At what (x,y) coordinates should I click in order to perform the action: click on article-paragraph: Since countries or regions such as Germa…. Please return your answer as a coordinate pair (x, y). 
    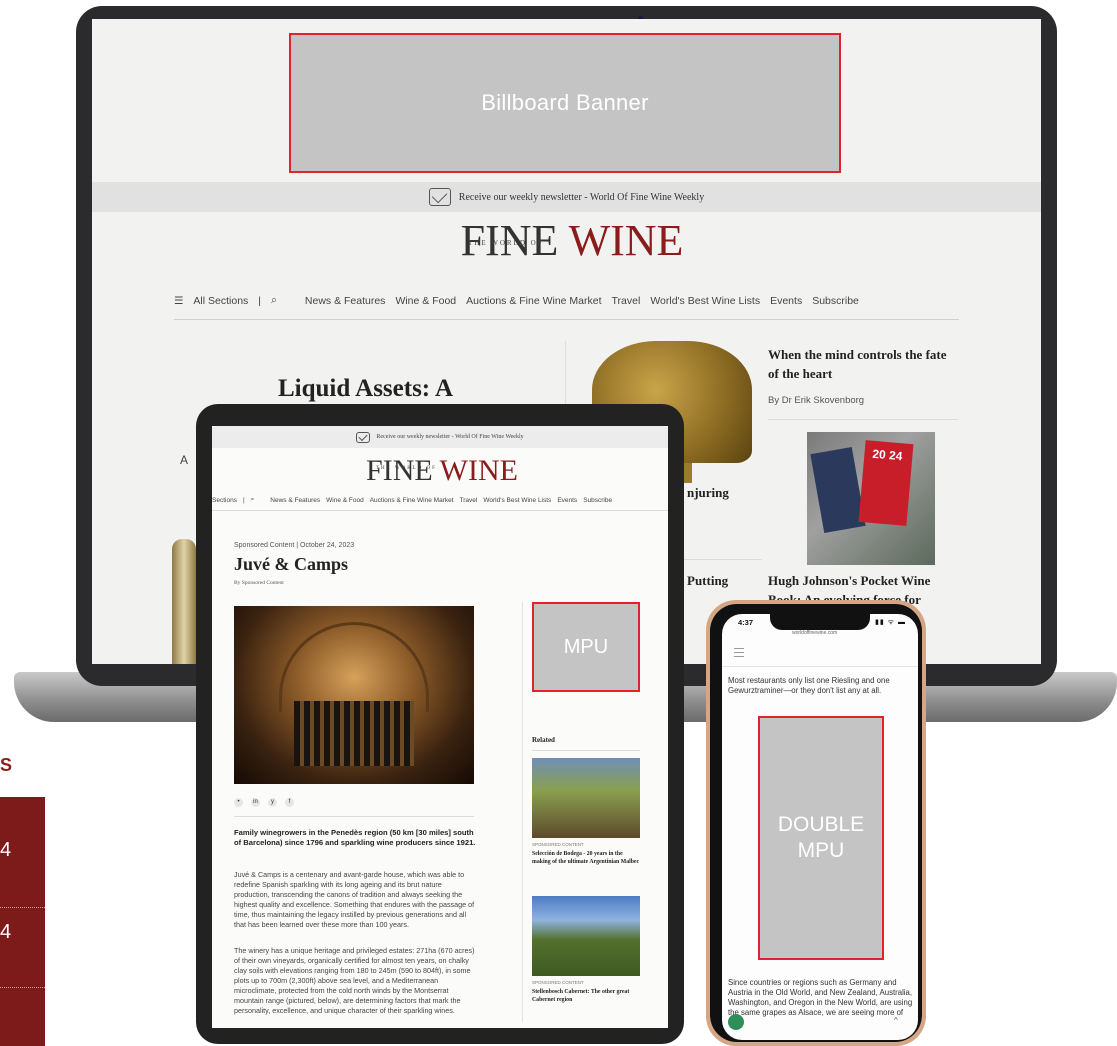
    Looking at the image, I should click on (820, 997).